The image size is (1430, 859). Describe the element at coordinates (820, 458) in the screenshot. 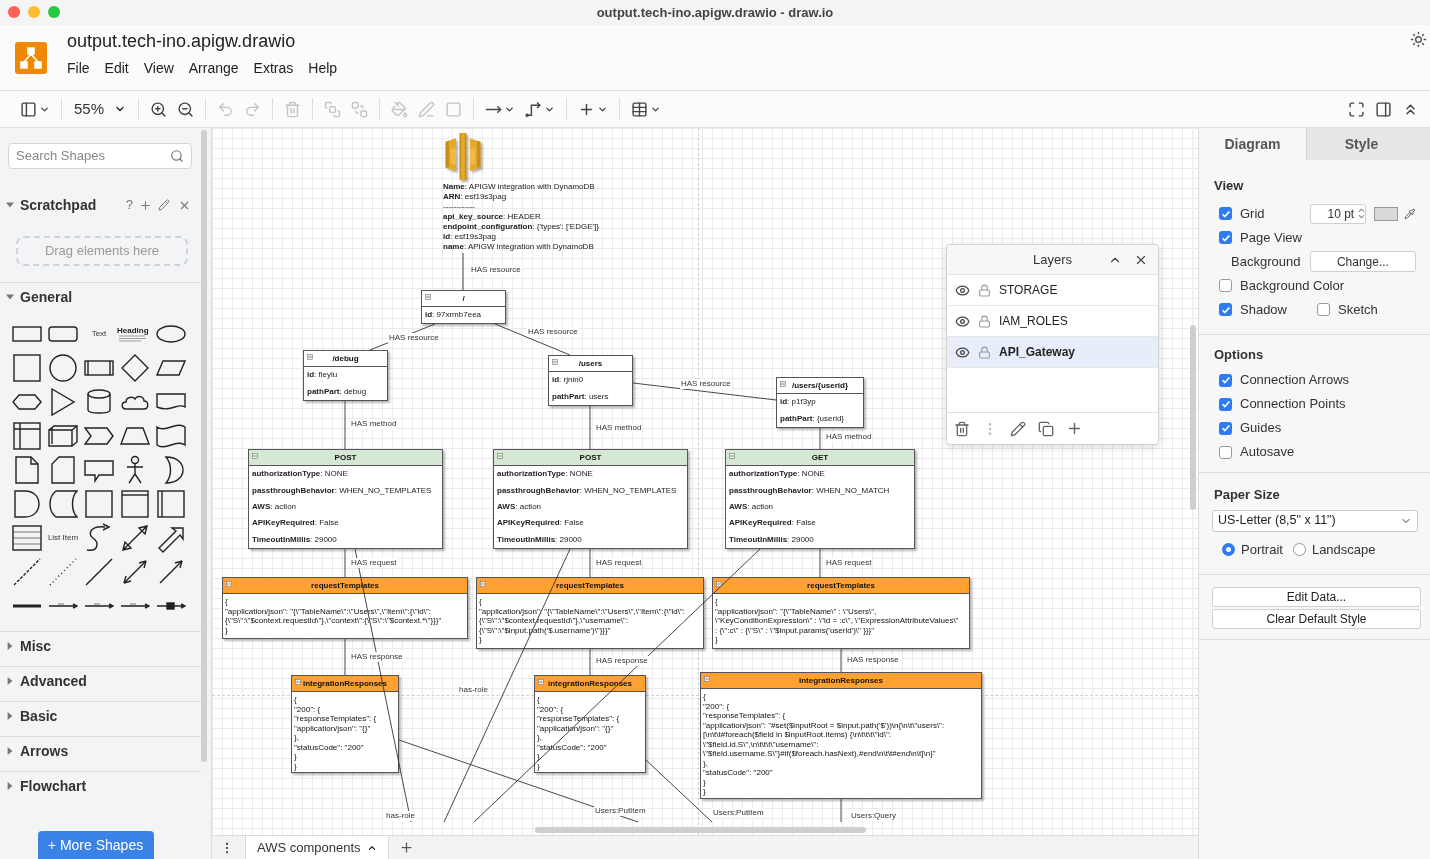

I see `node-header: GET` at that location.